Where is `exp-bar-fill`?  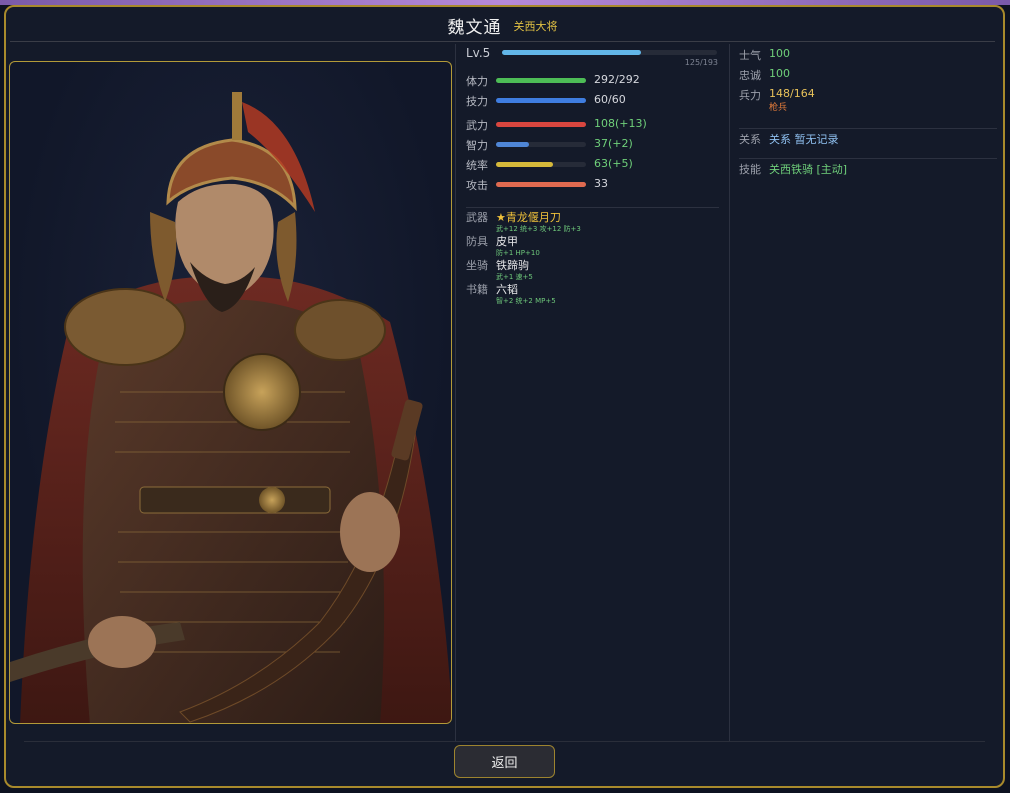
exp-bar-fill is located at coordinates (572, 52).